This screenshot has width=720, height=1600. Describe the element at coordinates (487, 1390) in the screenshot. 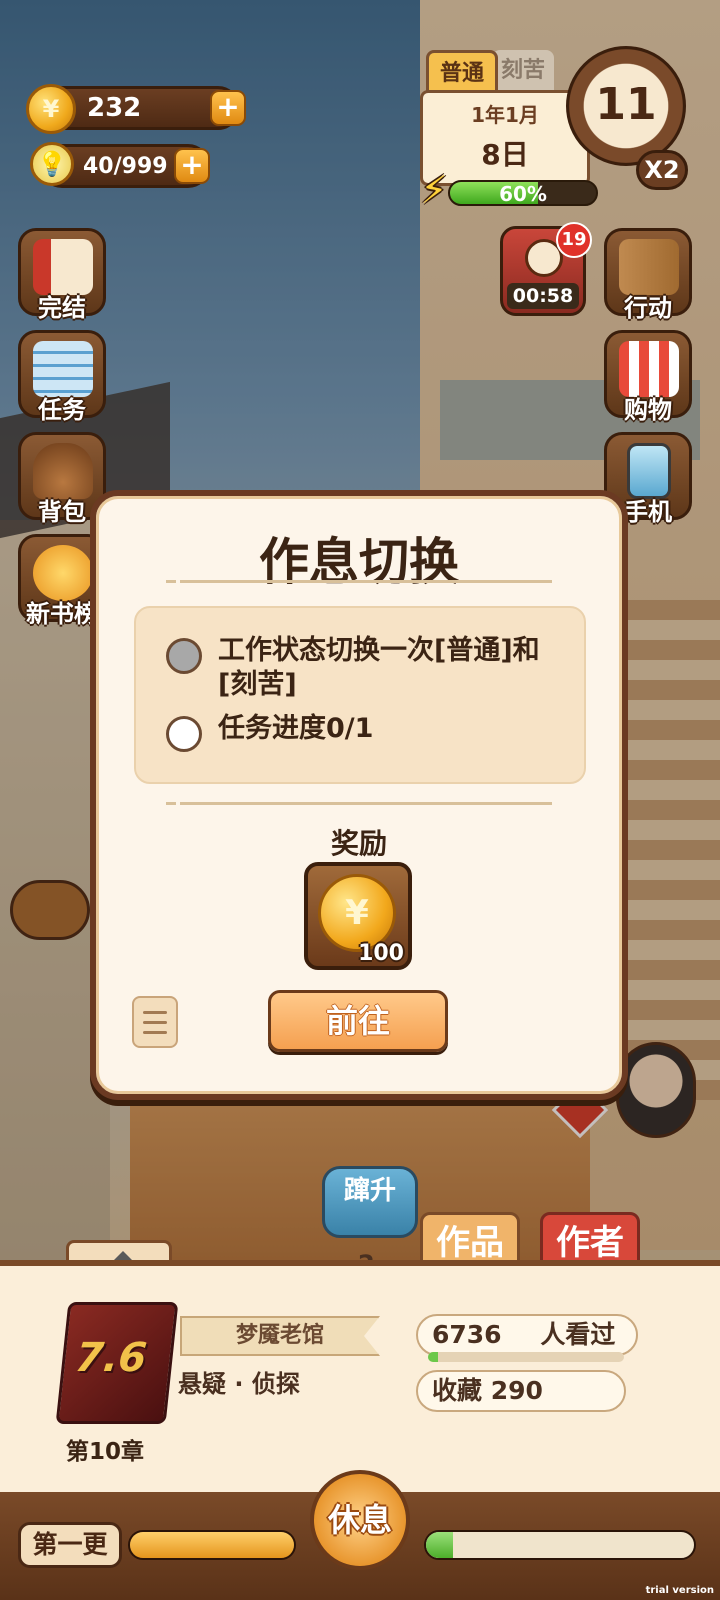

I see `favorites-value: 收藏 290` at that location.